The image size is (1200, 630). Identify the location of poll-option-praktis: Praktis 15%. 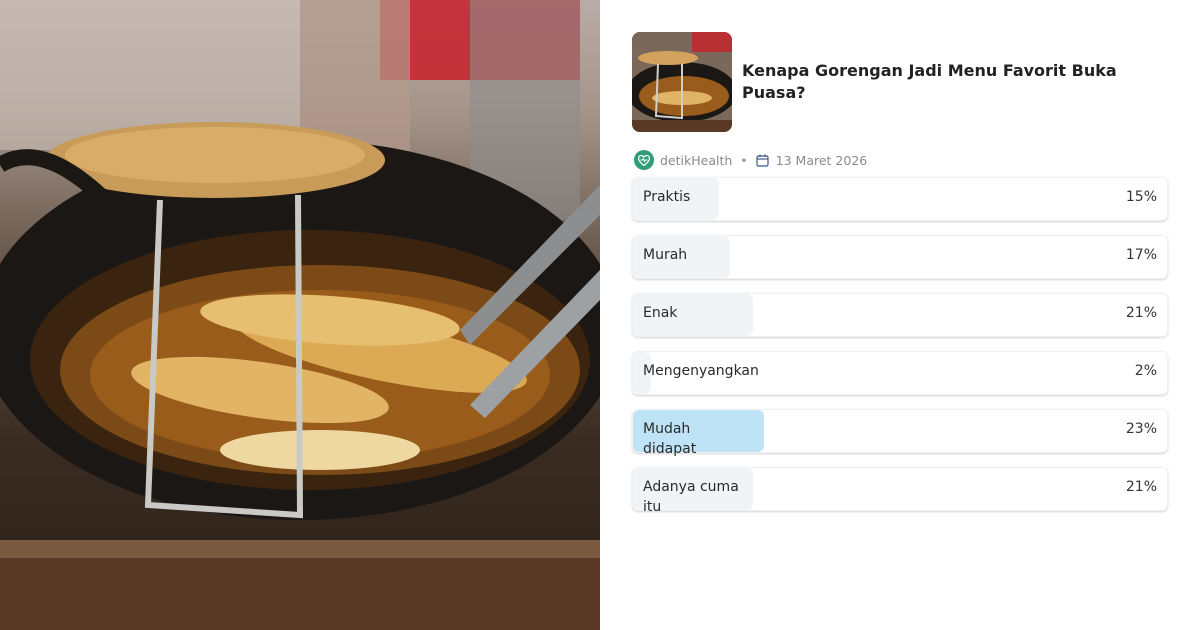
(900, 199).